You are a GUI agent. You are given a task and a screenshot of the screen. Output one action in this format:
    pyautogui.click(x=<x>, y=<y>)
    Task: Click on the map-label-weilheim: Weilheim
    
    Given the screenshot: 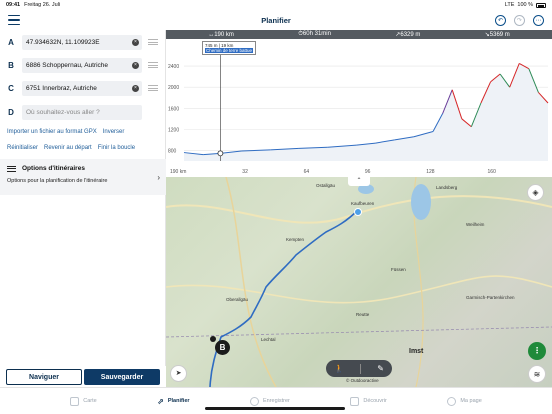 What is the action you would take?
    pyautogui.click(x=475, y=224)
    